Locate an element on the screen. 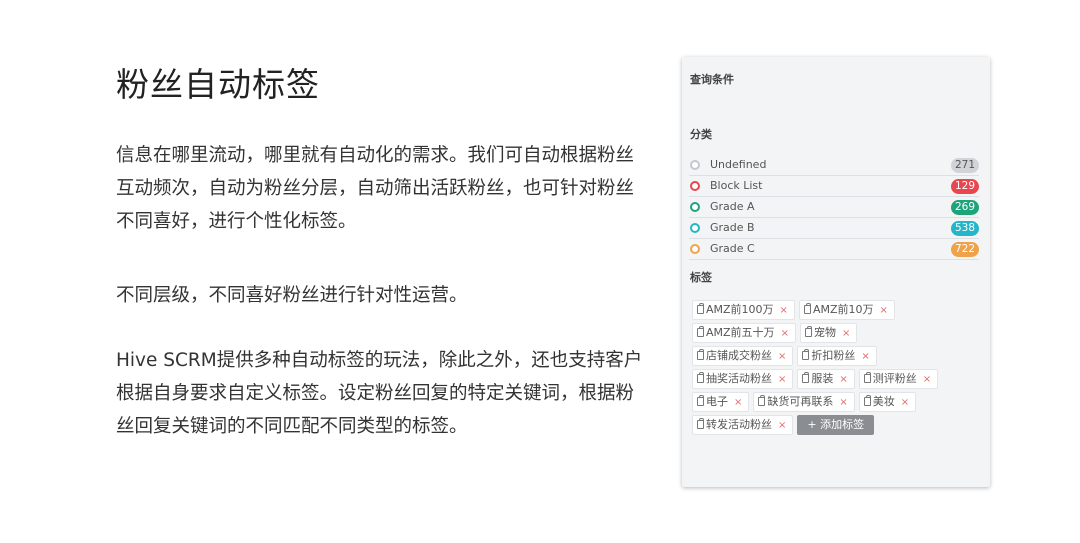  category-label: Grade C is located at coordinates (732, 248).